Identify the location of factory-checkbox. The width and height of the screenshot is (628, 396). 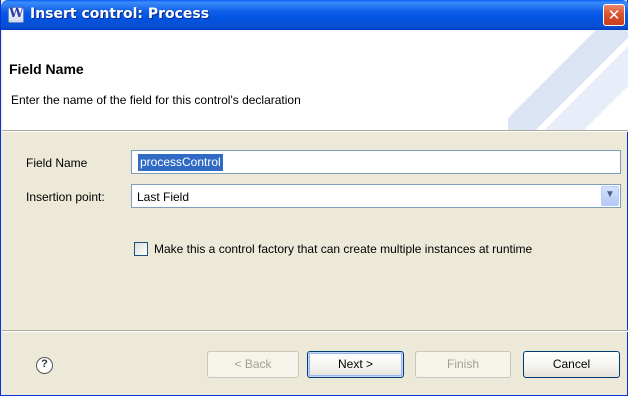
(141, 249).